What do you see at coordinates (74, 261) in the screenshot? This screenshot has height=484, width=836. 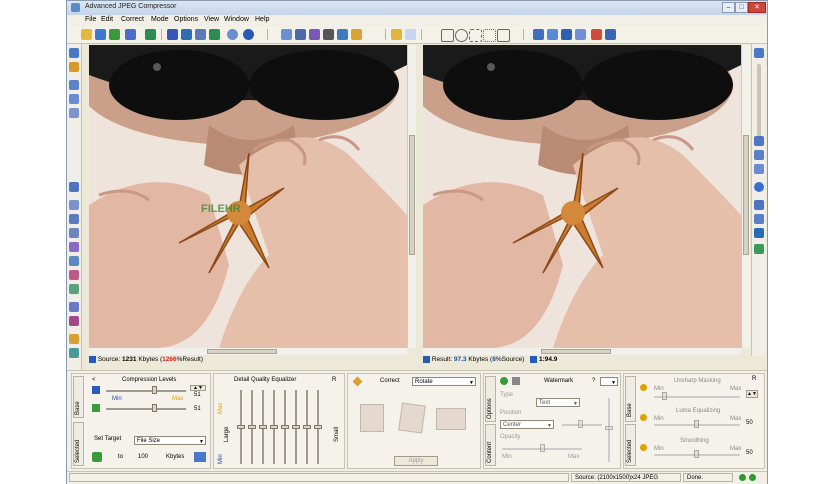 I see `brightness-tool-icon` at bounding box center [74, 261].